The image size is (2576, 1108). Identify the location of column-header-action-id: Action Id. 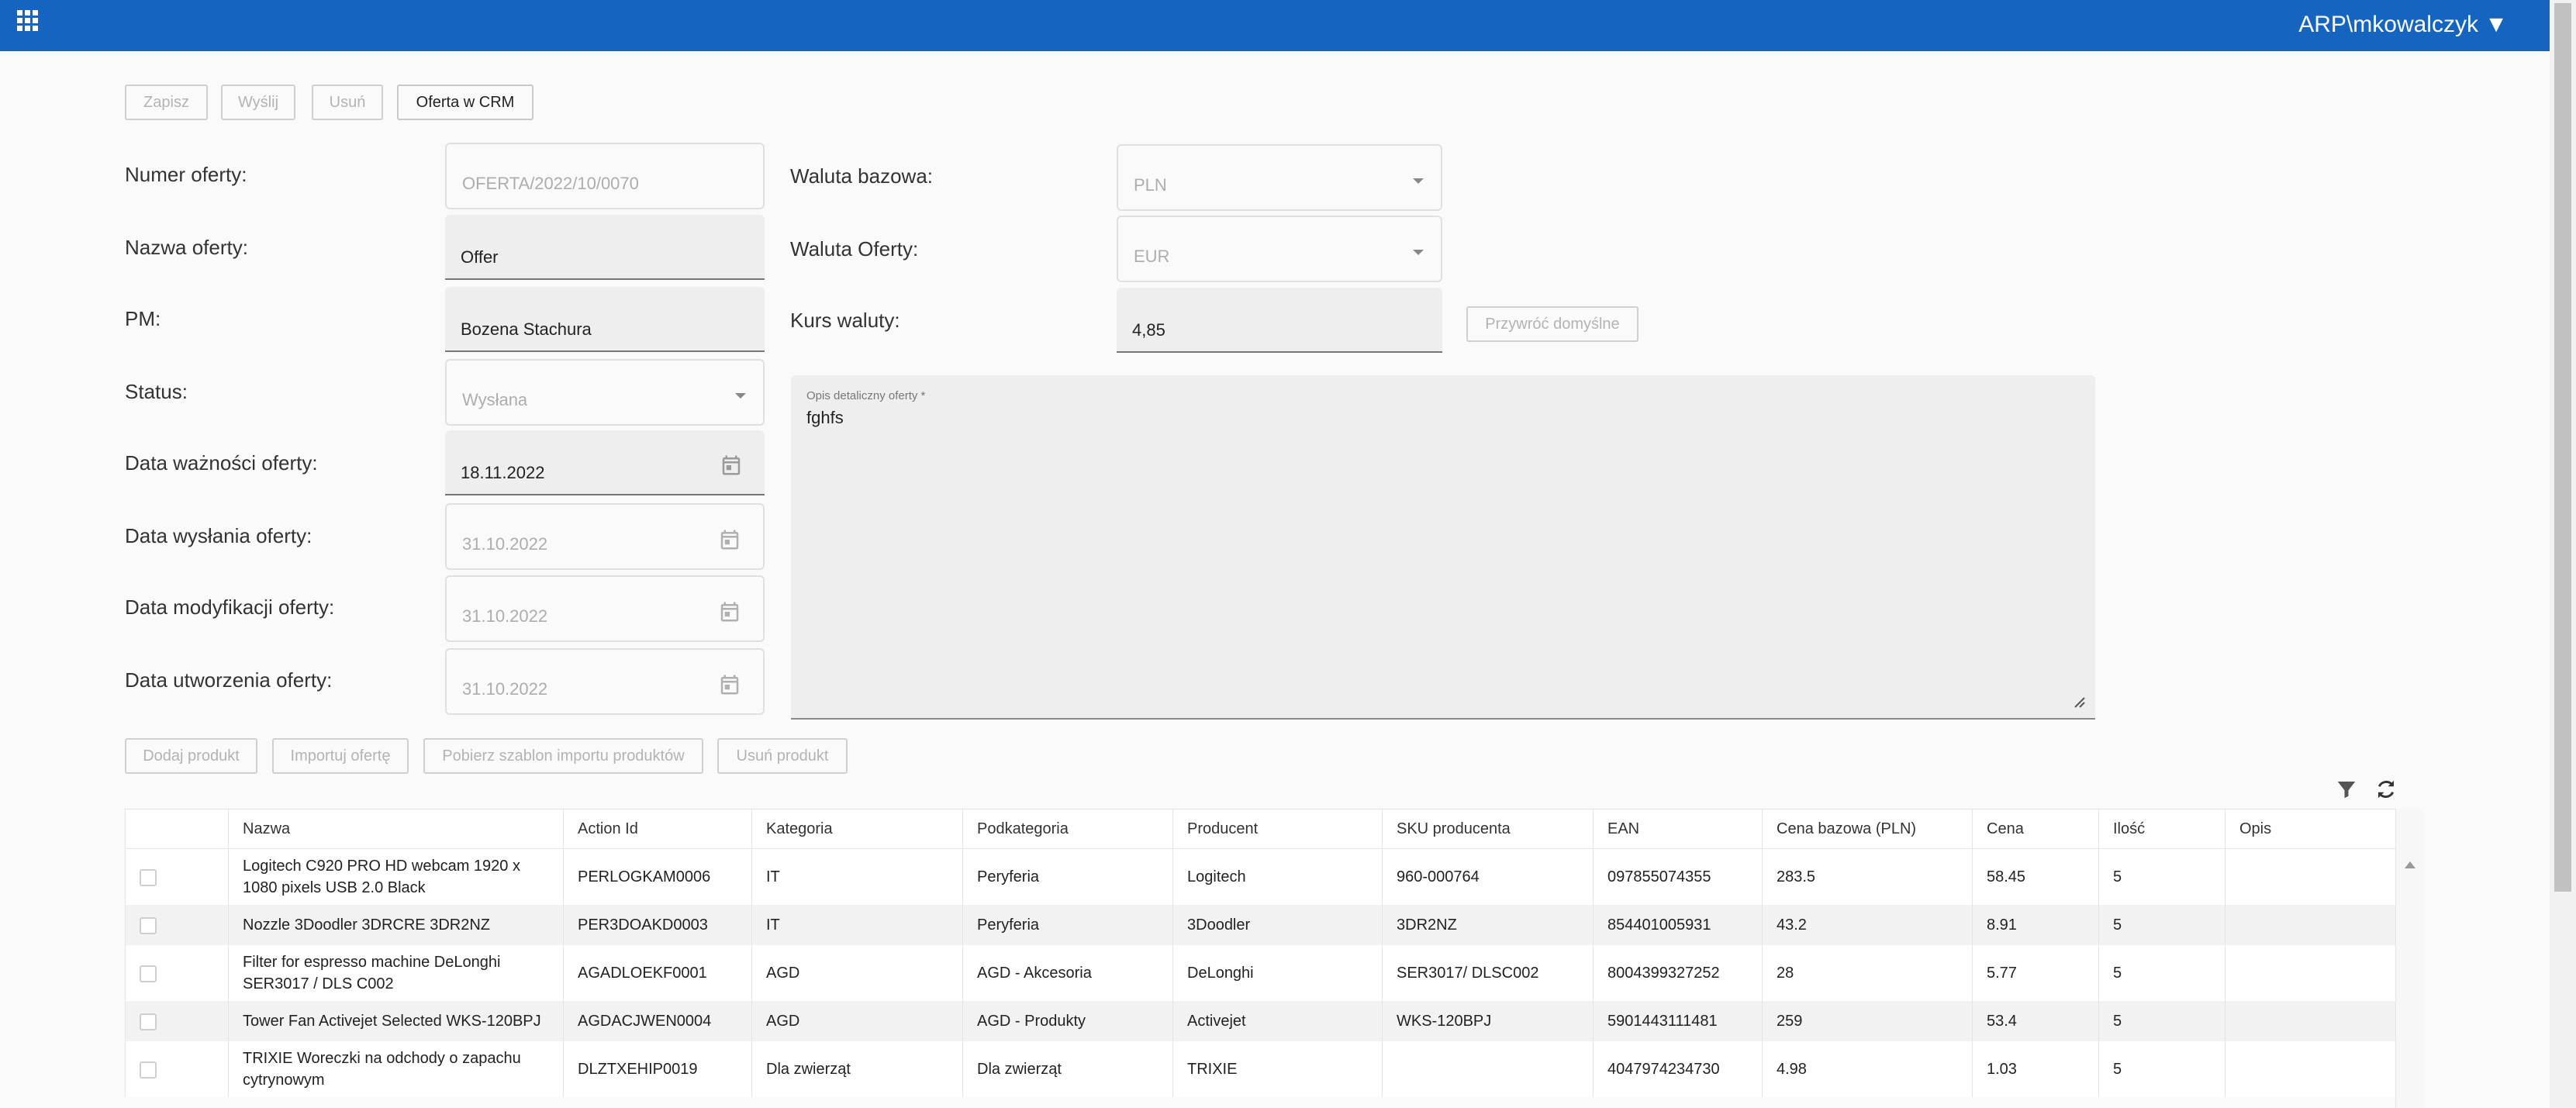
(658, 829).